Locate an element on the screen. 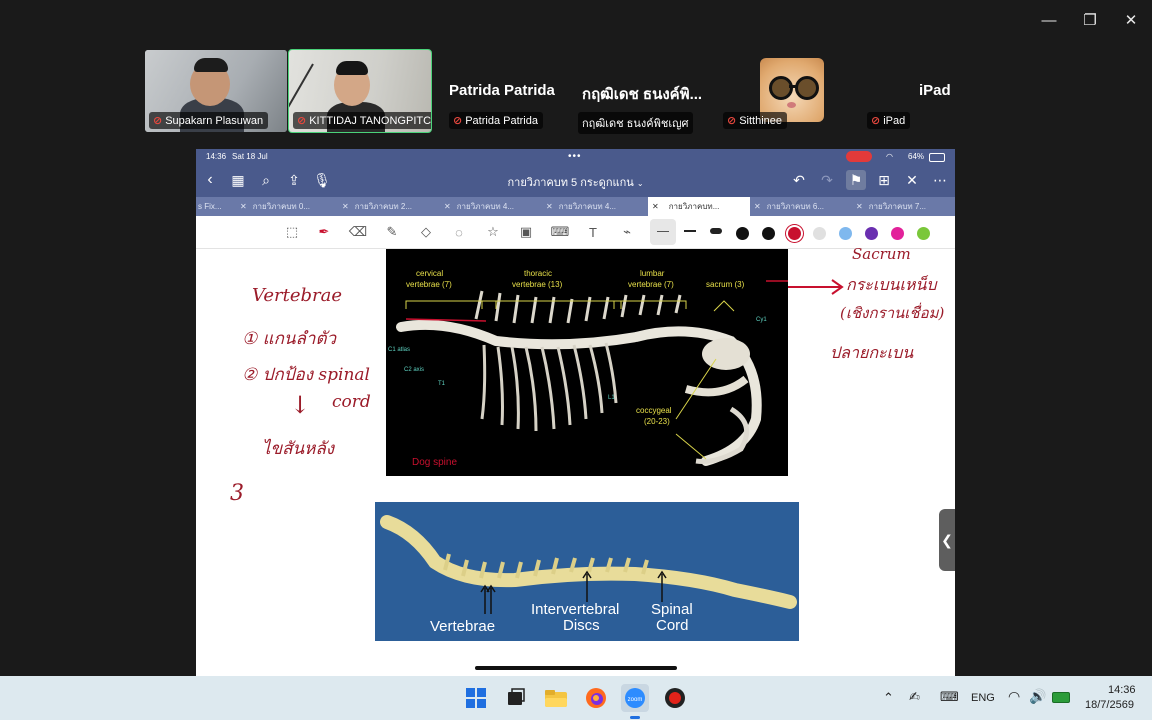 The width and height of the screenshot is (1152, 720). add-page-icon: ⊞ is located at coordinates (884, 180).